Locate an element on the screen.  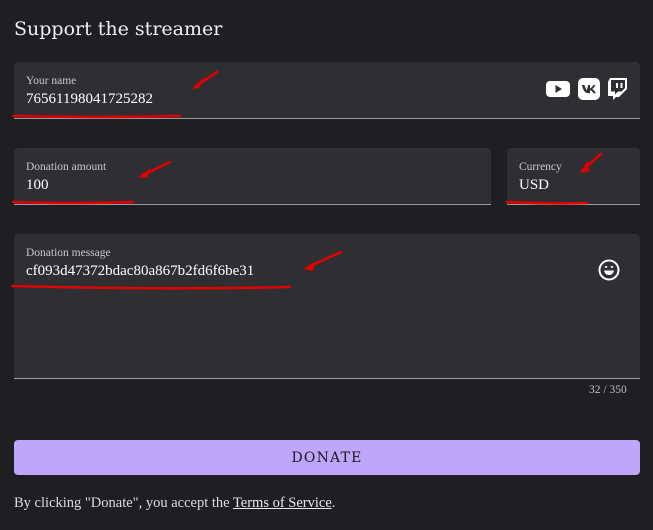
name-field-label: Your name is located at coordinates (51, 81).